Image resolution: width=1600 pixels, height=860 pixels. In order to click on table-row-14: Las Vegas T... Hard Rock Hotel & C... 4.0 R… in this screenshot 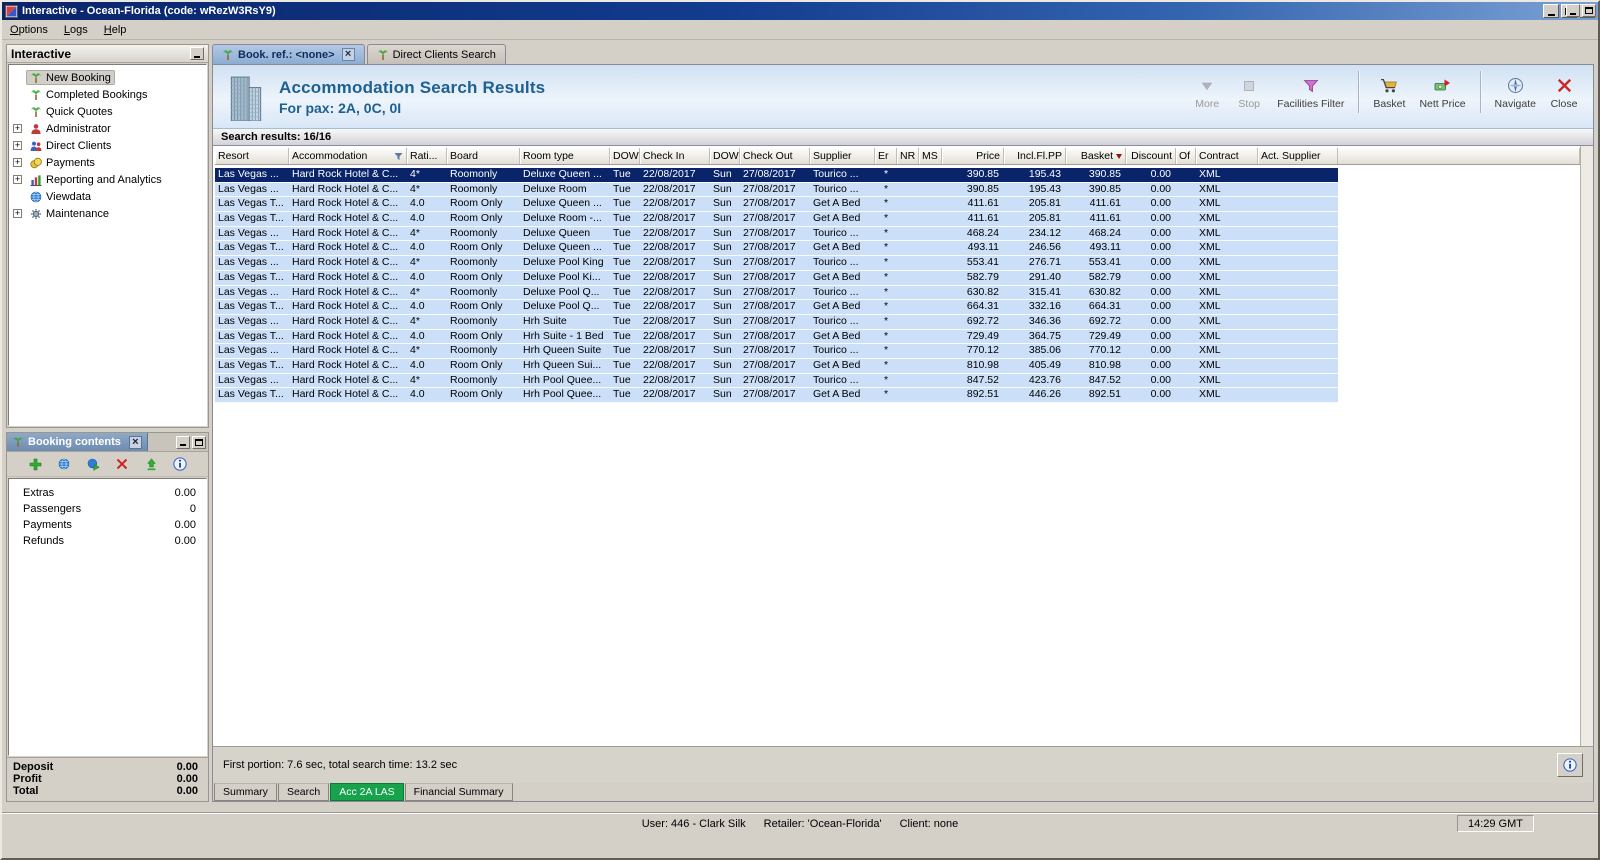, I will do `click(776, 366)`.